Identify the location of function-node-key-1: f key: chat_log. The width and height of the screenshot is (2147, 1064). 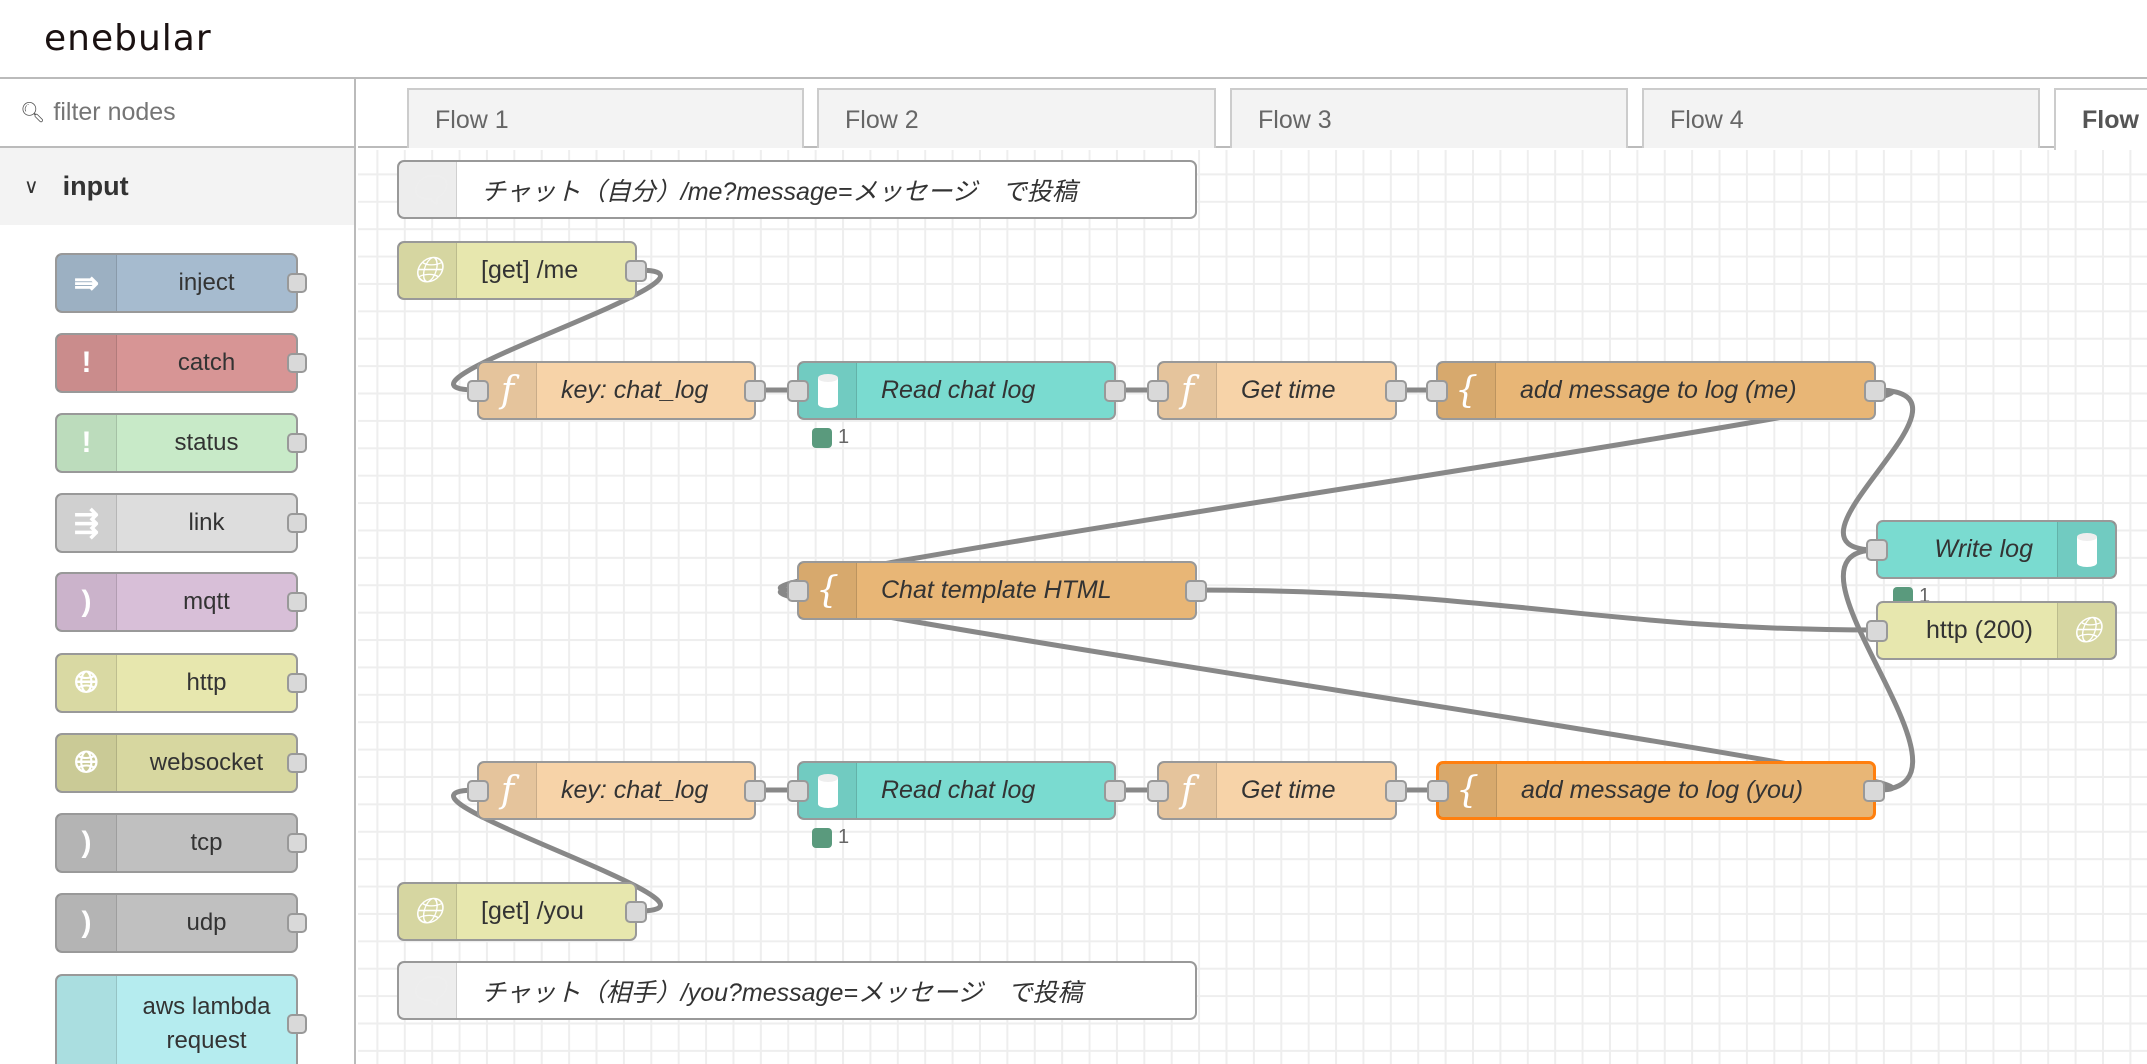
(616, 390).